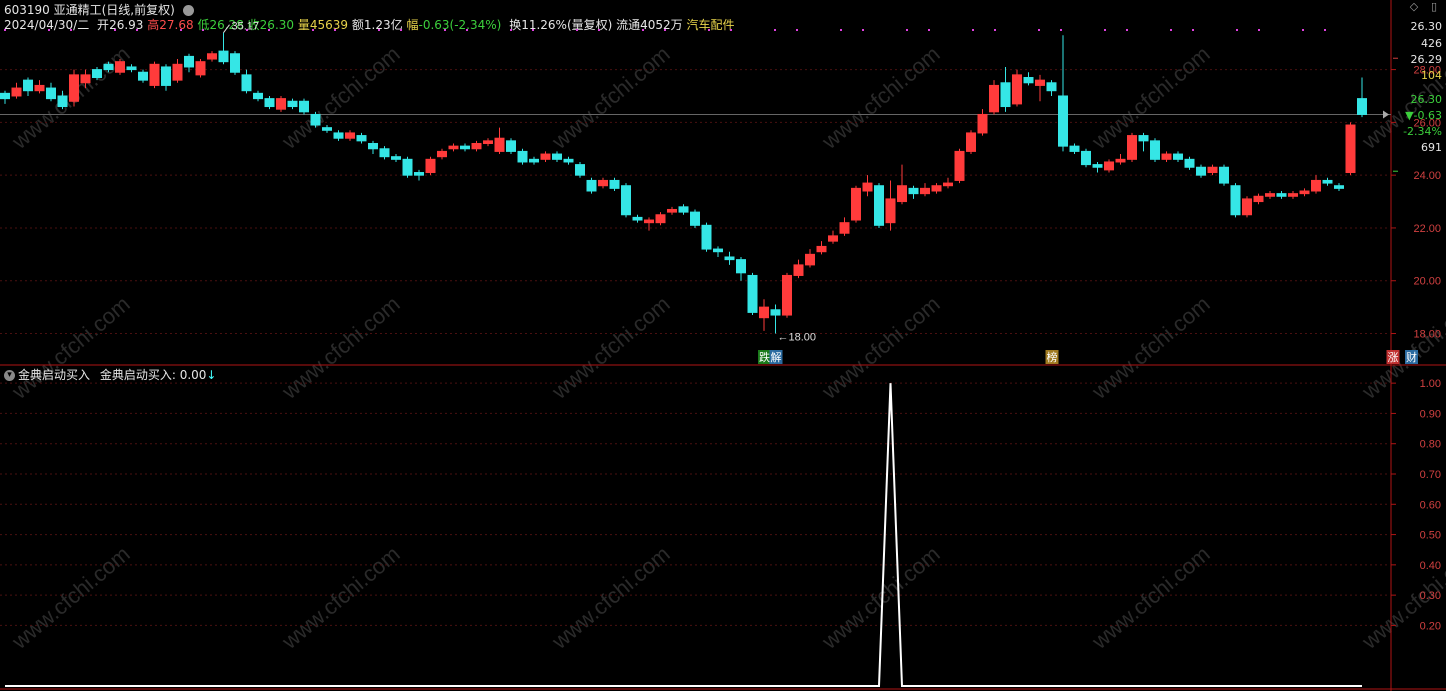  Describe the element at coordinates (776, 357) in the screenshot. I see `event-tag-label: 解` at that location.